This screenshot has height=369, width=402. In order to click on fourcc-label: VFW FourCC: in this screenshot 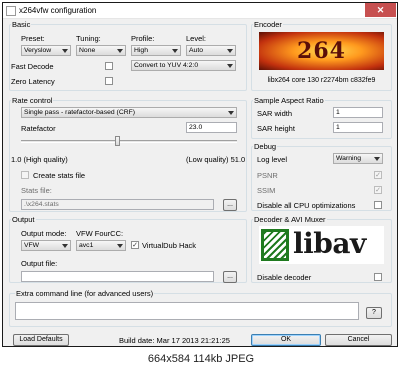, I will do `click(100, 233)`.